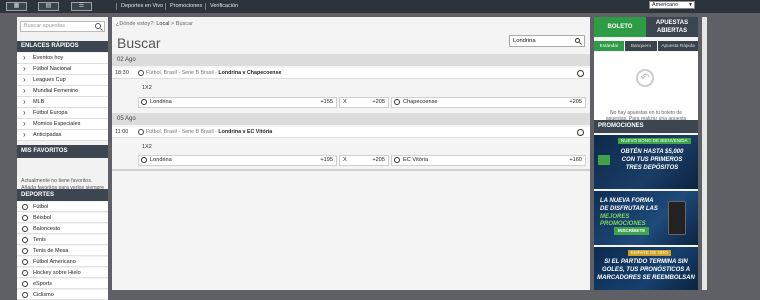 Image resolution: width=760 pixels, height=300 pixels. I want to click on promo-line: LA NUEVA FORMA, so click(627, 201).